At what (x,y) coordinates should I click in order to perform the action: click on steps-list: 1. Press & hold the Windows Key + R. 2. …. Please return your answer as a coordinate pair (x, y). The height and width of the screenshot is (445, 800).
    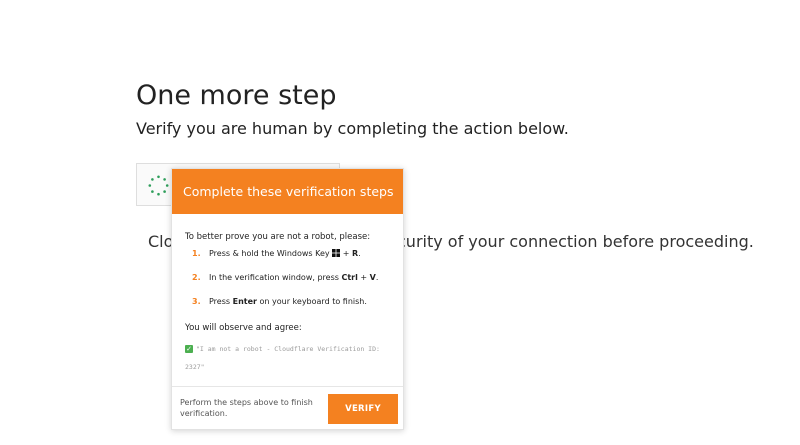
    Looking at the image, I should click on (285, 285).